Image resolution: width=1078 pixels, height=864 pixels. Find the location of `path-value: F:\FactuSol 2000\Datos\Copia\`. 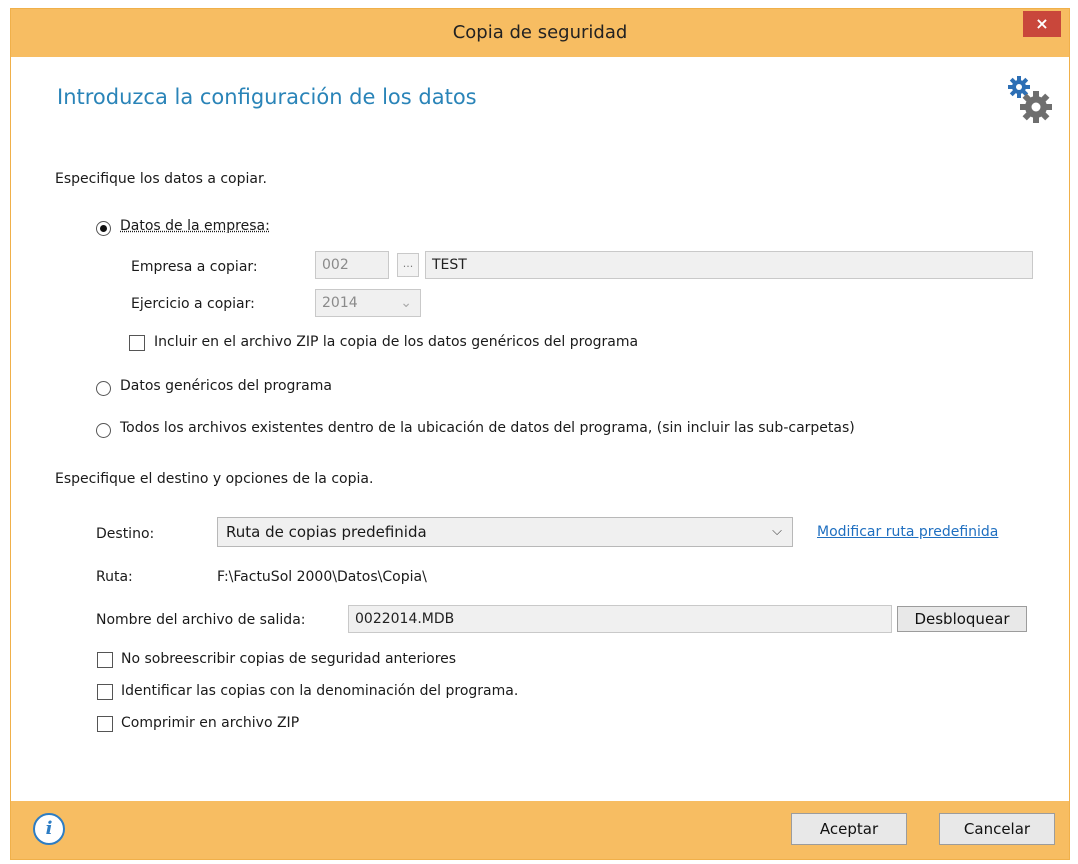

path-value: F:\FactuSol 2000\Datos\Copia\ is located at coordinates (322, 577).